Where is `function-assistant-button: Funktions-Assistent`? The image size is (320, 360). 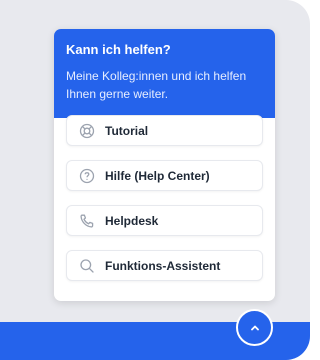
function-assistant-button: Funktions-Assistent is located at coordinates (164, 265).